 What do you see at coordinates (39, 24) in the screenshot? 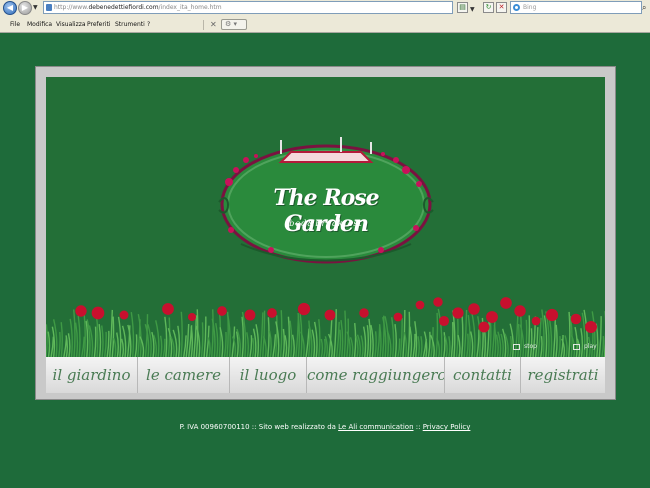
I see `menu-modifica: Modifica` at bounding box center [39, 24].